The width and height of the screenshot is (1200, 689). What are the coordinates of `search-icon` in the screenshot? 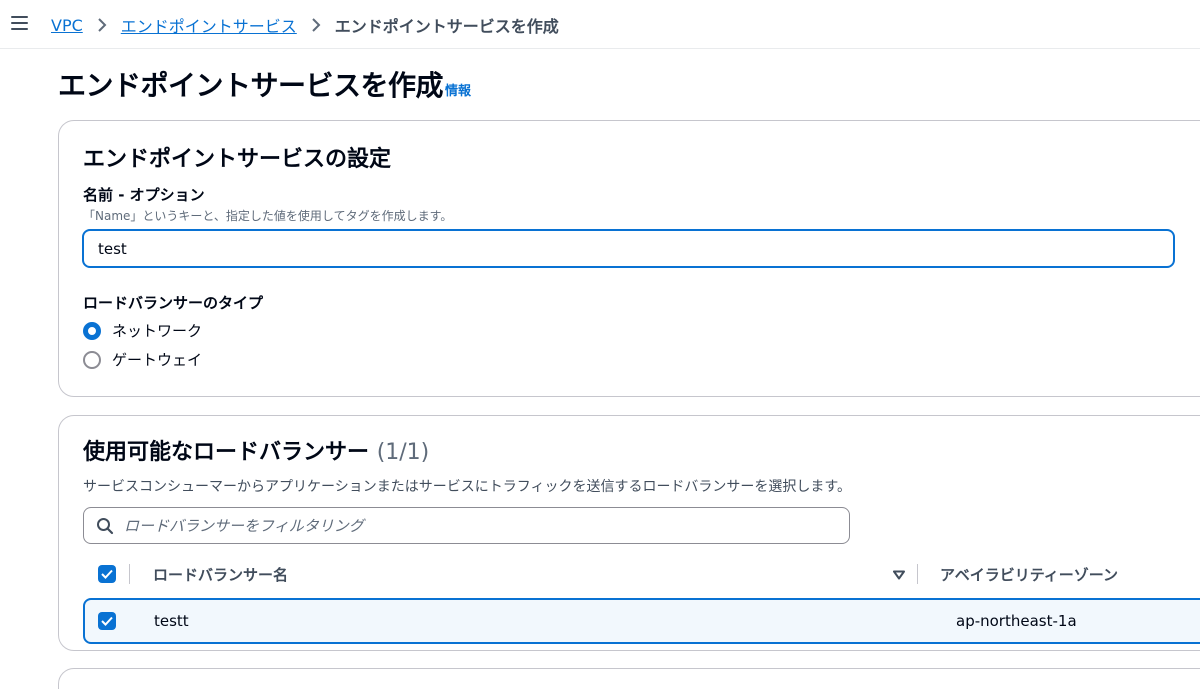 It's located at (105, 525).